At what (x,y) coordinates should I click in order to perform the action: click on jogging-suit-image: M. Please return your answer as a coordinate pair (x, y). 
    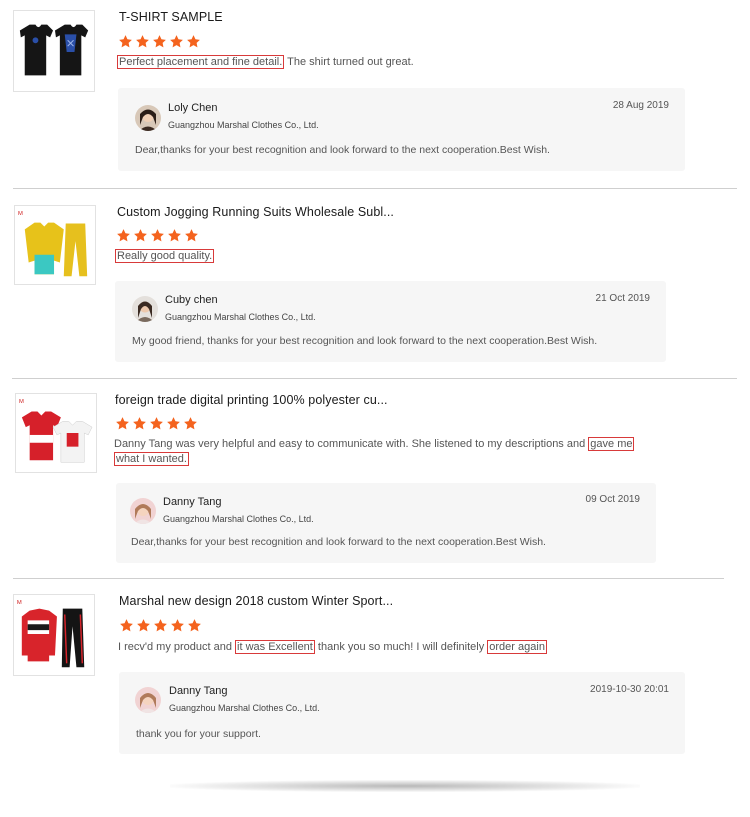
    Looking at the image, I should click on (55, 245).